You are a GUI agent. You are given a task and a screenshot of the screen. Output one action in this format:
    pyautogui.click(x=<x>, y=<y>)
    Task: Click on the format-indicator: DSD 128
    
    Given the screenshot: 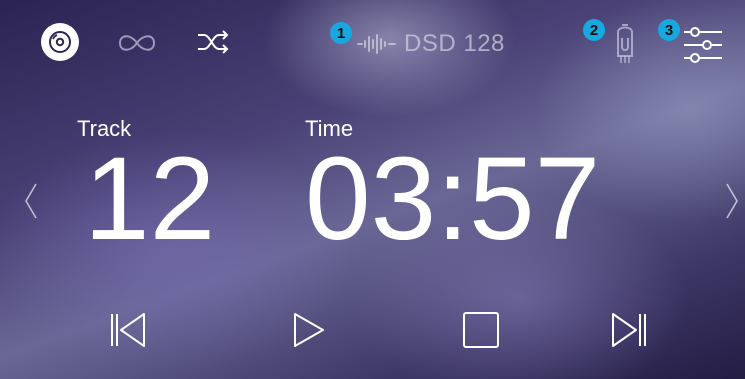 What is the action you would take?
    pyautogui.click(x=430, y=43)
    